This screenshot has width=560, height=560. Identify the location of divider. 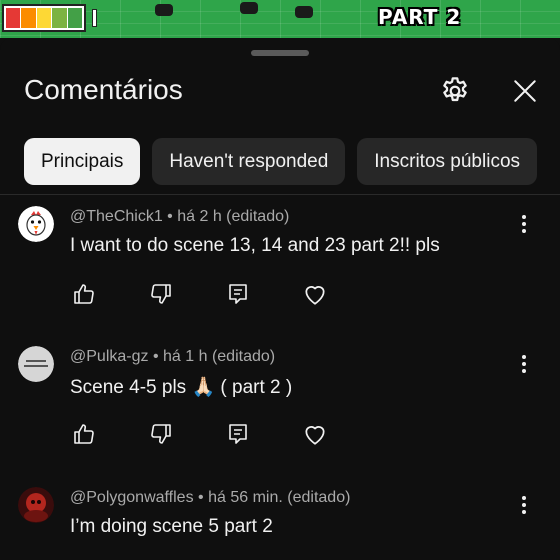
(280, 194).